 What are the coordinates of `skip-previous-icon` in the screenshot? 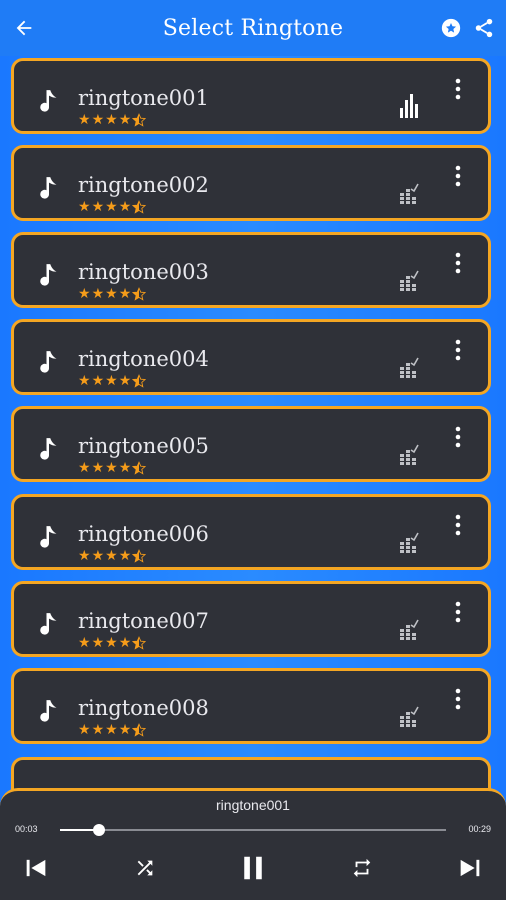 It's located at (36, 868).